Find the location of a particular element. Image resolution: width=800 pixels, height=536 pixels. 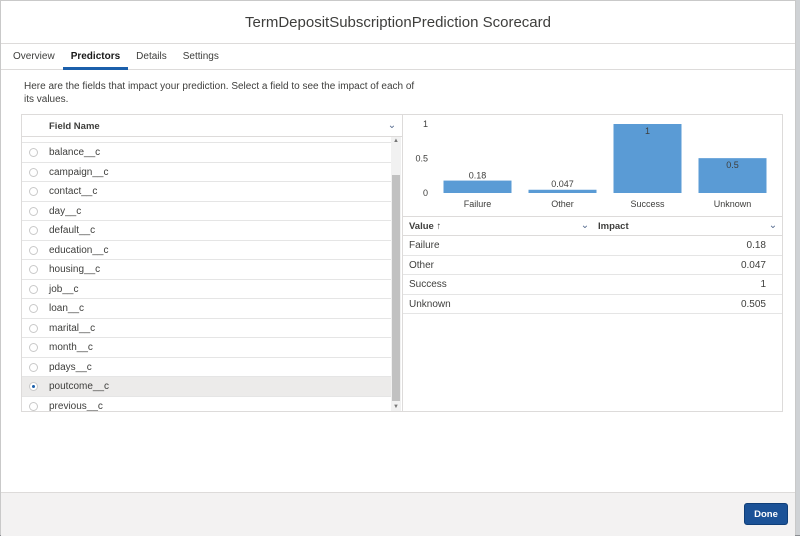

impact-column-header: Impact is located at coordinates (613, 226).